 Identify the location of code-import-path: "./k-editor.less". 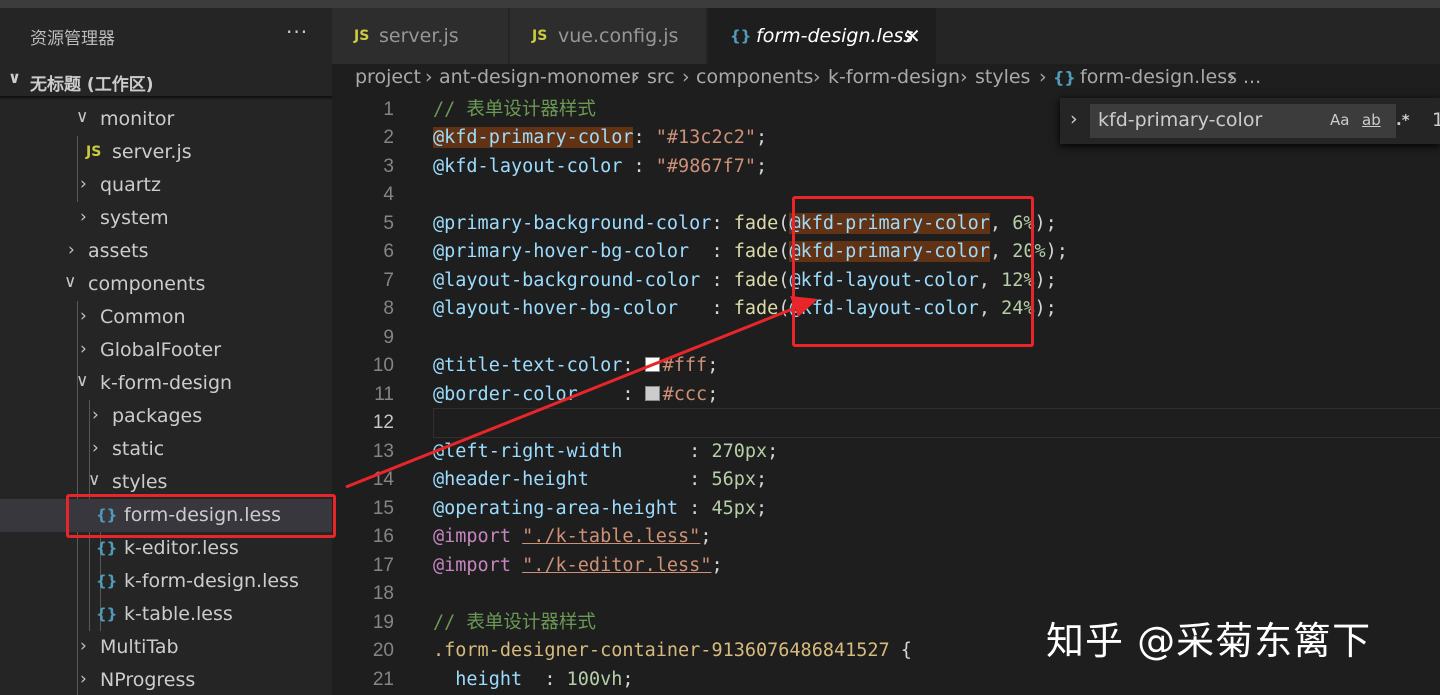
(616, 565).